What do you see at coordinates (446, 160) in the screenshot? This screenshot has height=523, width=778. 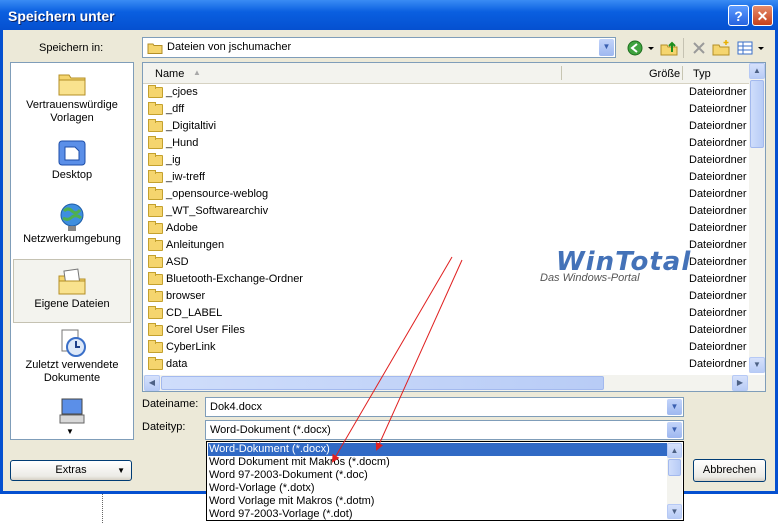 I see `list-item: _ig Dateiordner` at bounding box center [446, 160].